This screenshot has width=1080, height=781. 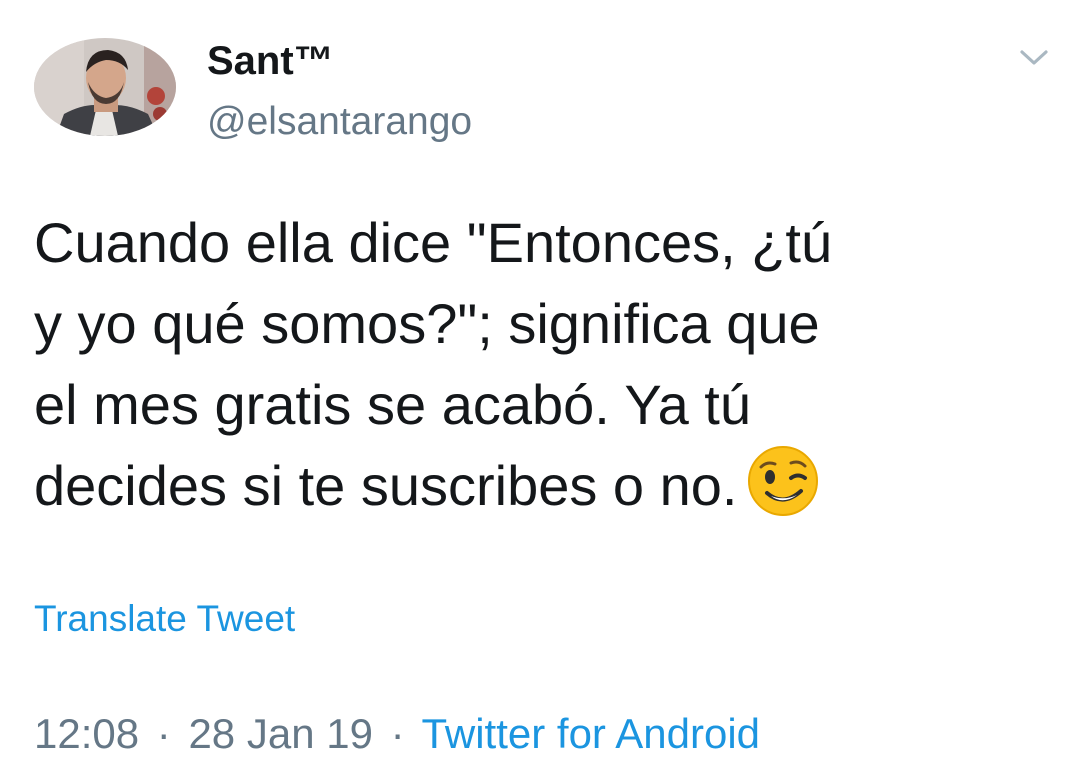 What do you see at coordinates (783, 481) in the screenshot?
I see `winking-face-emoji-icon` at bounding box center [783, 481].